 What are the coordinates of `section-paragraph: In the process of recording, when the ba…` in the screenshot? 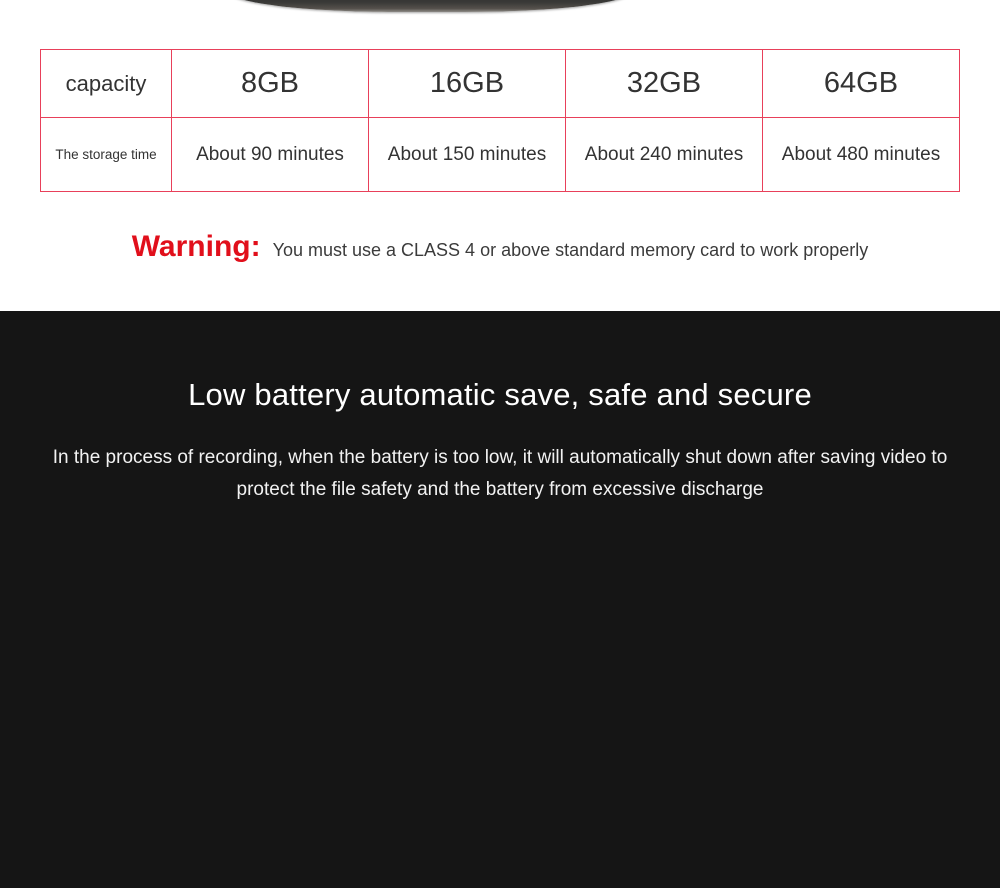 It's located at (500, 473).